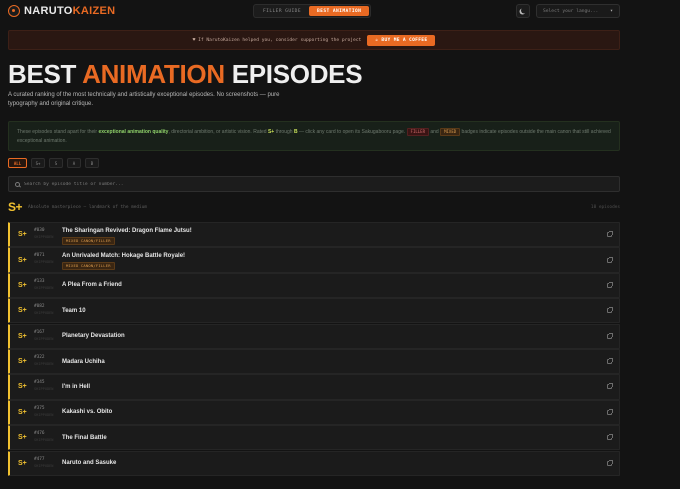 The height and width of the screenshot is (489, 680). I want to click on tier-count: 10 episodes, so click(605, 207).